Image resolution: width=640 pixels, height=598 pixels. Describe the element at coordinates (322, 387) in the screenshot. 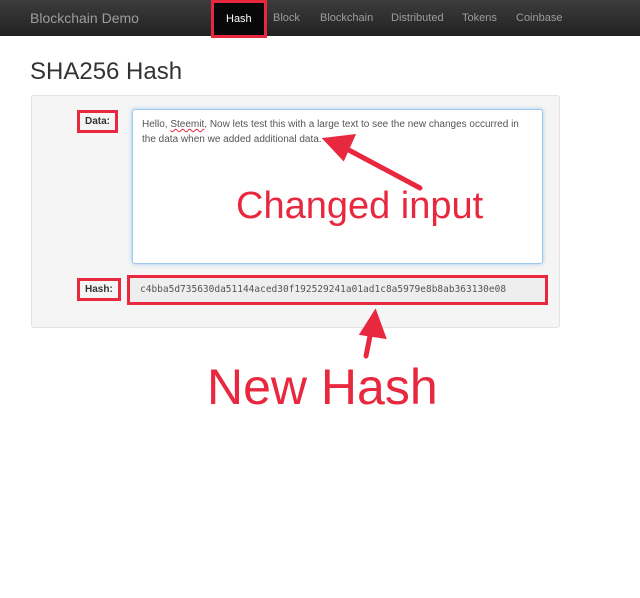

I see `new-hash-annotation: New Hash` at that location.